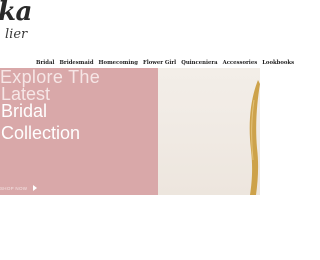  I want to click on shop-now-link: SHOP NOW, so click(19, 188).